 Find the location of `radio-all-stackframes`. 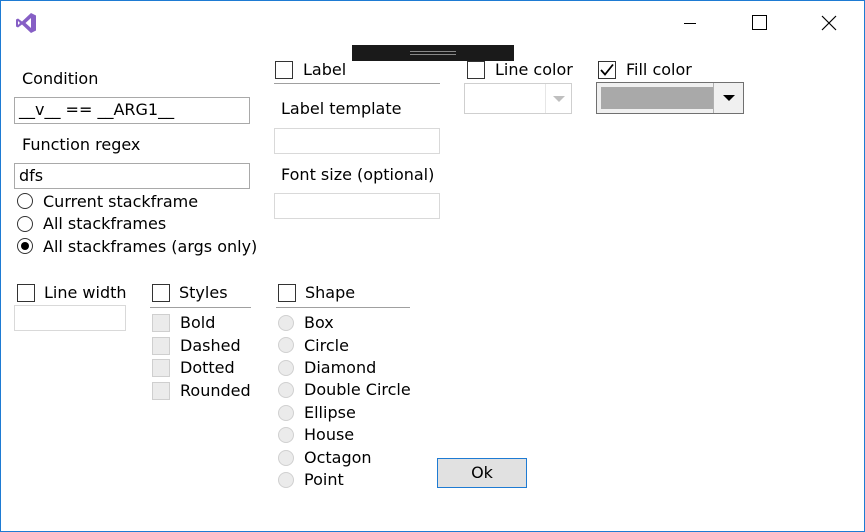

radio-all-stackframes is located at coordinates (25, 224).